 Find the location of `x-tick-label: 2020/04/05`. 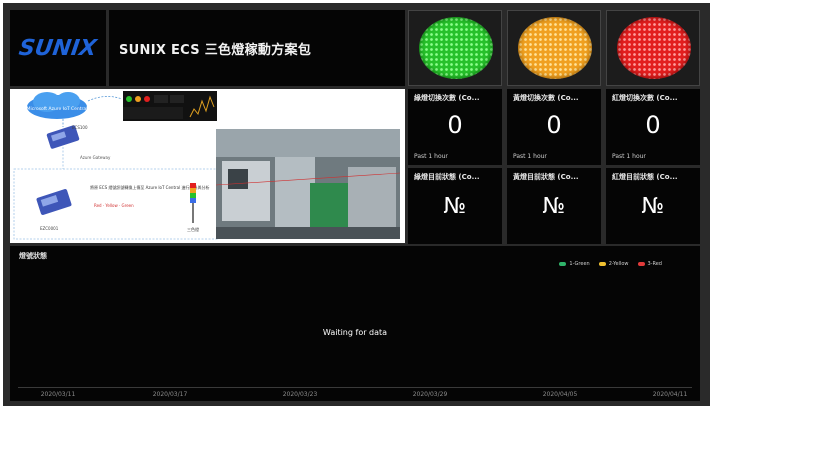

x-tick-label: 2020/04/05 is located at coordinates (560, 394).